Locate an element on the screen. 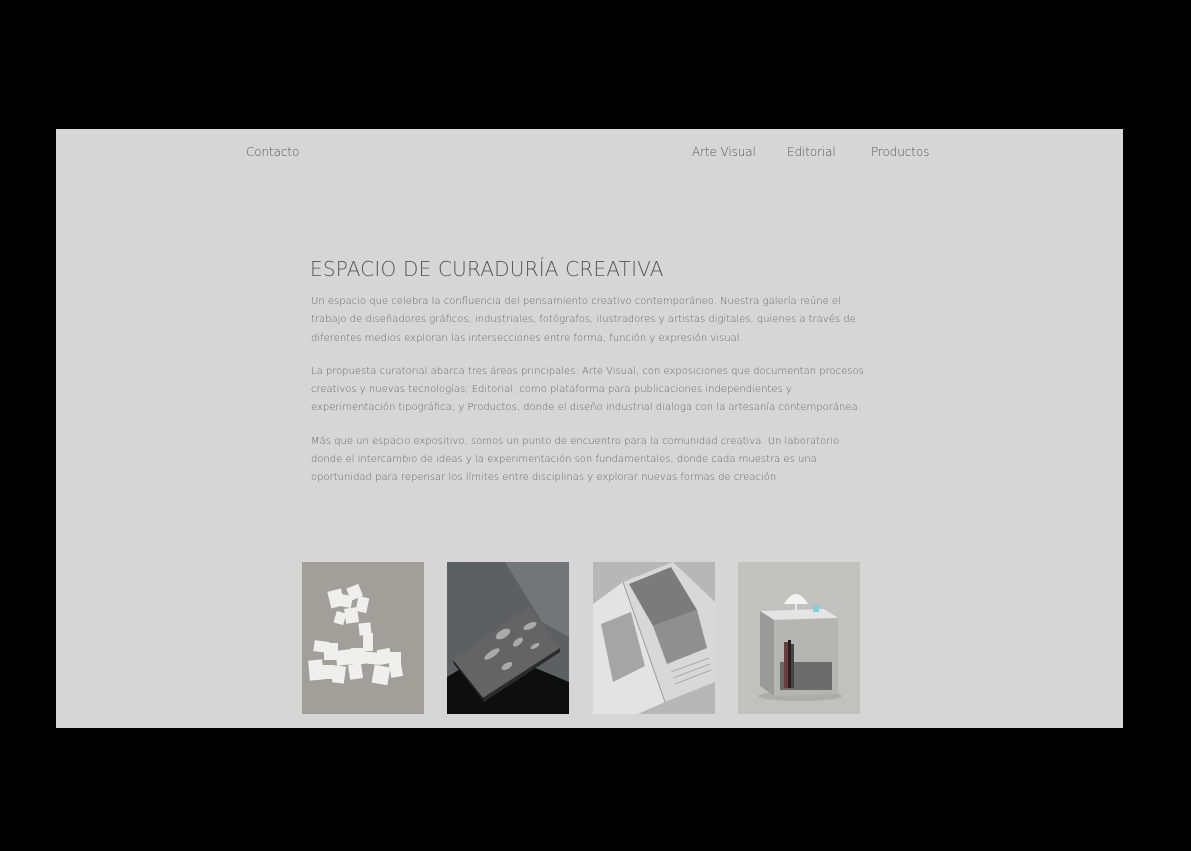 This screenshot has height=851, width=1191. side-table-with-lamp-icon is located at coordinates (799, 638).